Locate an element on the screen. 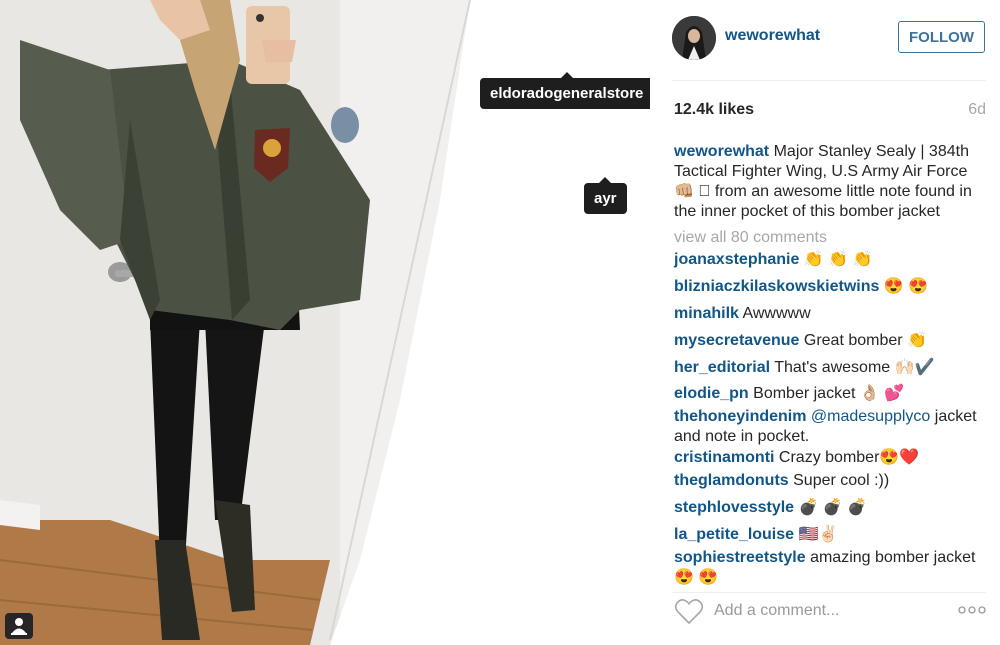  comment-item: blizniaczkilaskowskietwins 😍 😍 is located at coordinates (826, 287).